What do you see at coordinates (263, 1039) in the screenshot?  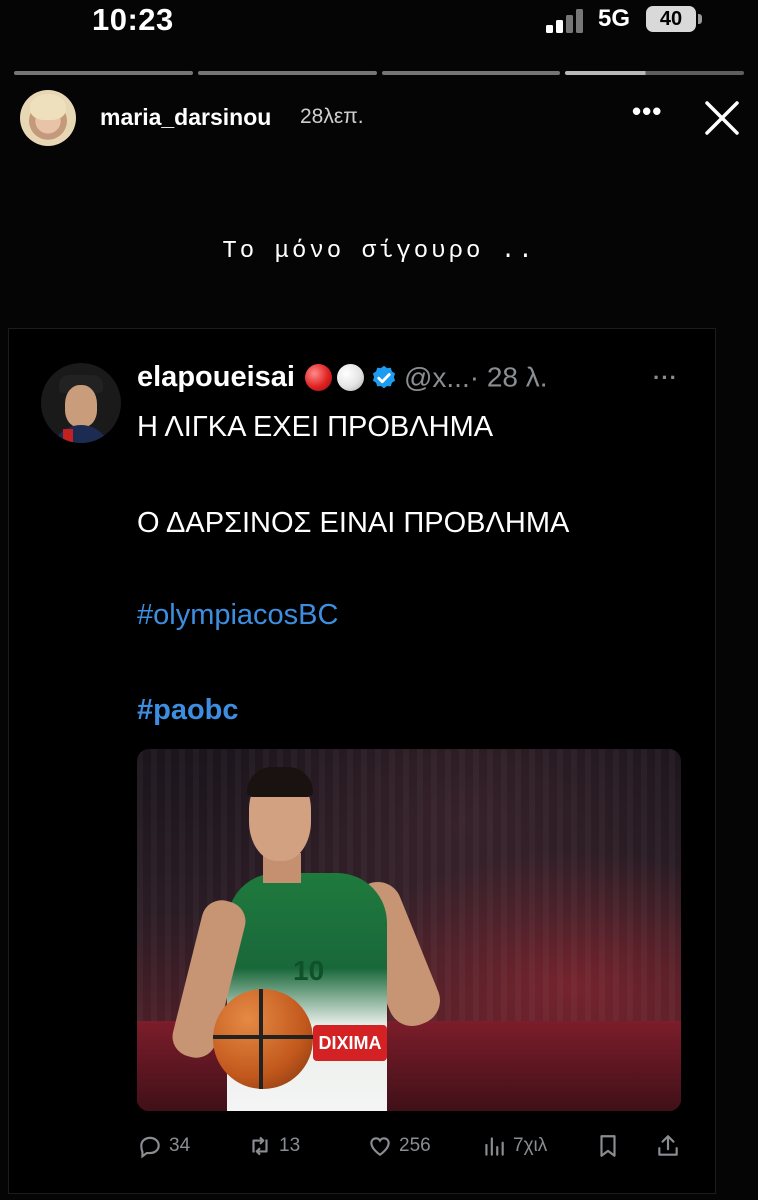 I see `basketball-icon` at bounding box center [263, 1039].